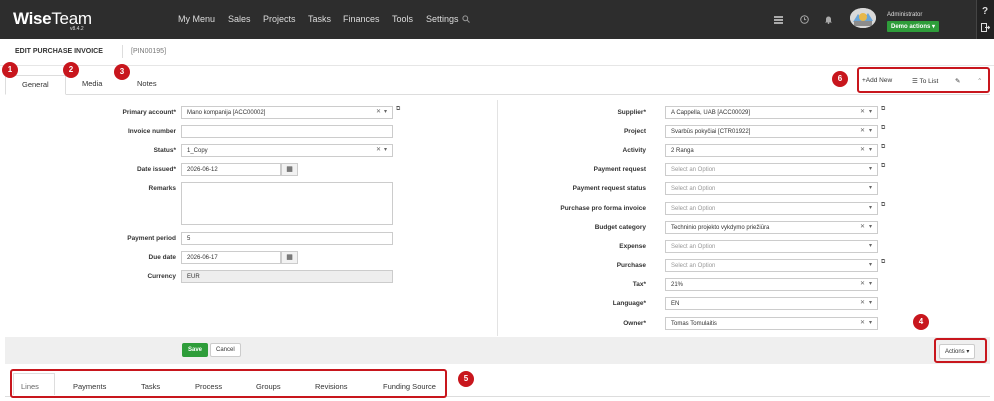 This screenshot has height=401, width=994. I want to click on date-issued-input: 2026-06-12, so click(231, 169).